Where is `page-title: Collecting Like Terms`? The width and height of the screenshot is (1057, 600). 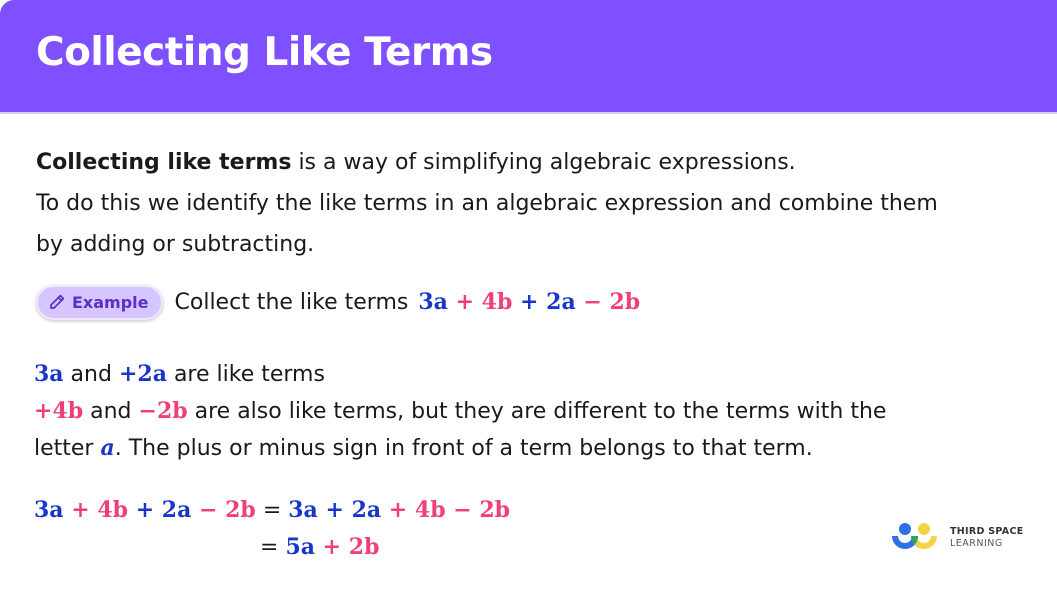
page-title: Collecting Like Terms is located at coordinates (264, 52).